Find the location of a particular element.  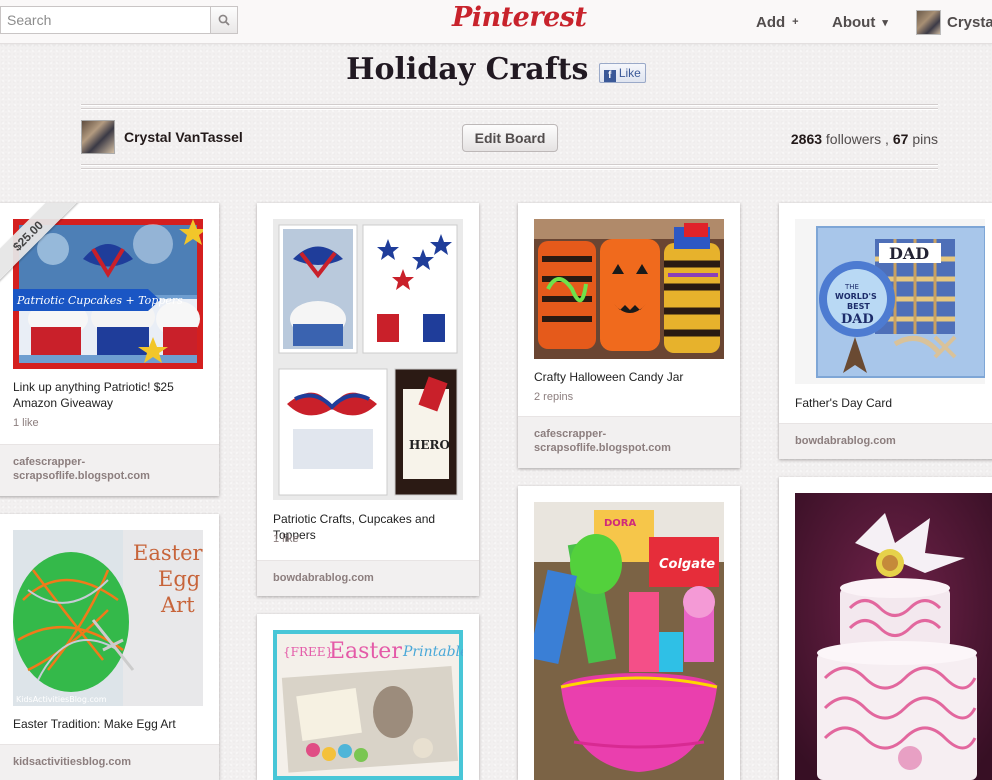

board-title-row: Holiday Crafts f Like is located at coordinates (496, 69).